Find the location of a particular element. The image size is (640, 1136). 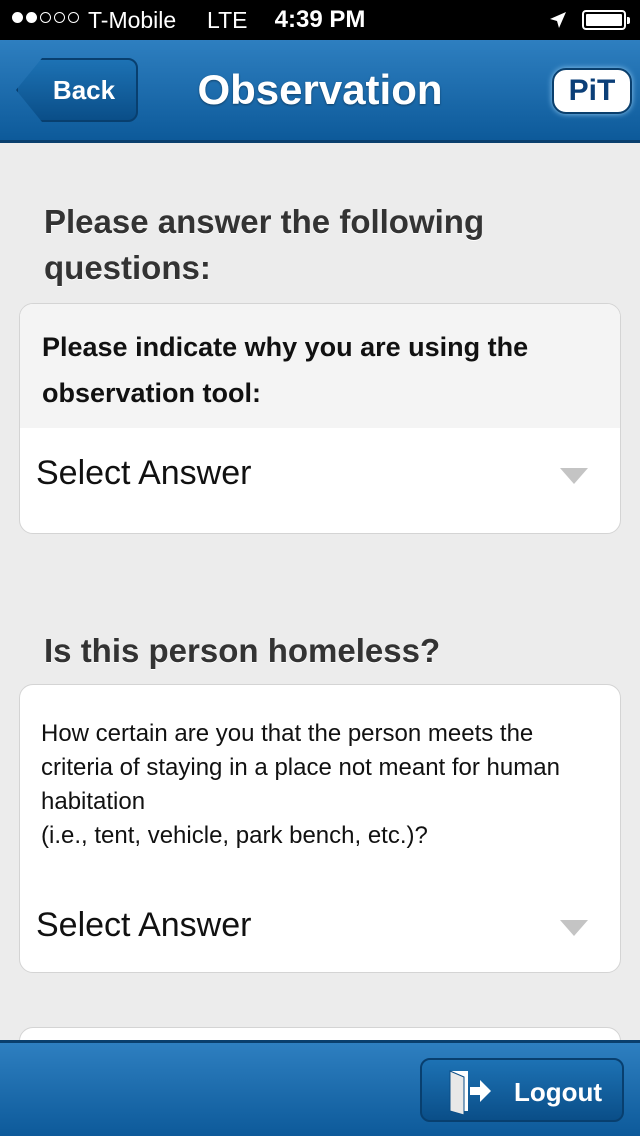

homeless-certainty-select: Select Answer is located at coordinates (320, 926).